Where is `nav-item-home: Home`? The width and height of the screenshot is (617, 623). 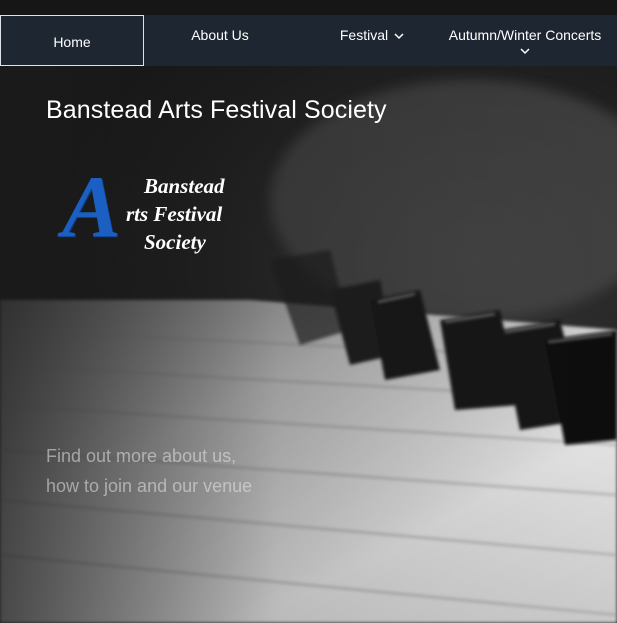
nav-item-home: Home is located at coordinates (72, 40).